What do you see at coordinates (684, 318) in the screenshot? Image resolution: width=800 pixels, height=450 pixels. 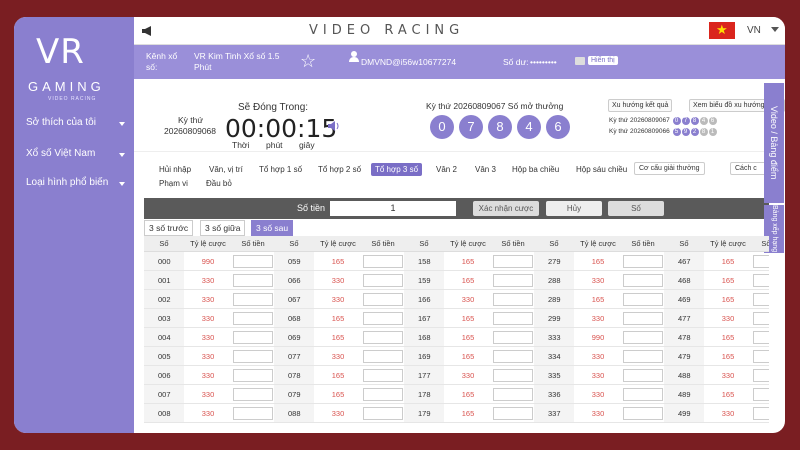 I see `number-cell: 477` at bounding box center [684, 318].